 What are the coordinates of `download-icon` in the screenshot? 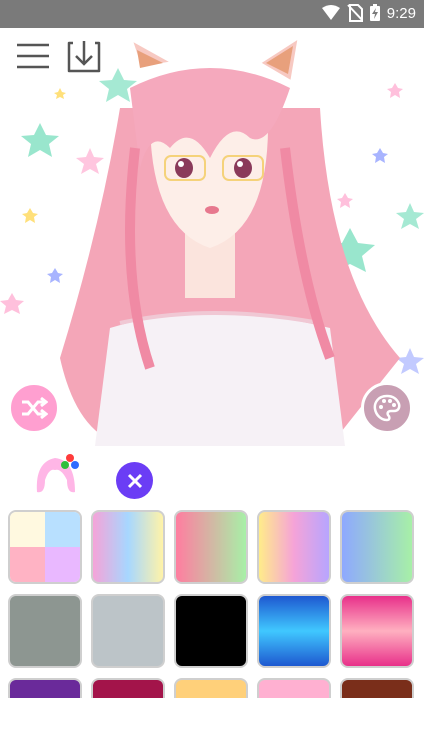 It's located at (84, 57).